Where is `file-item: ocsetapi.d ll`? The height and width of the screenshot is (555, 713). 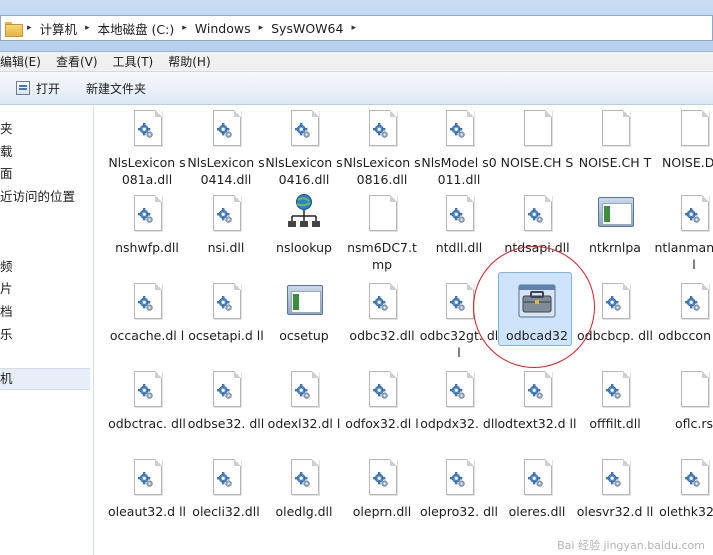
file-item: ocsetapi.d ll is located at coordinates (226, 321).